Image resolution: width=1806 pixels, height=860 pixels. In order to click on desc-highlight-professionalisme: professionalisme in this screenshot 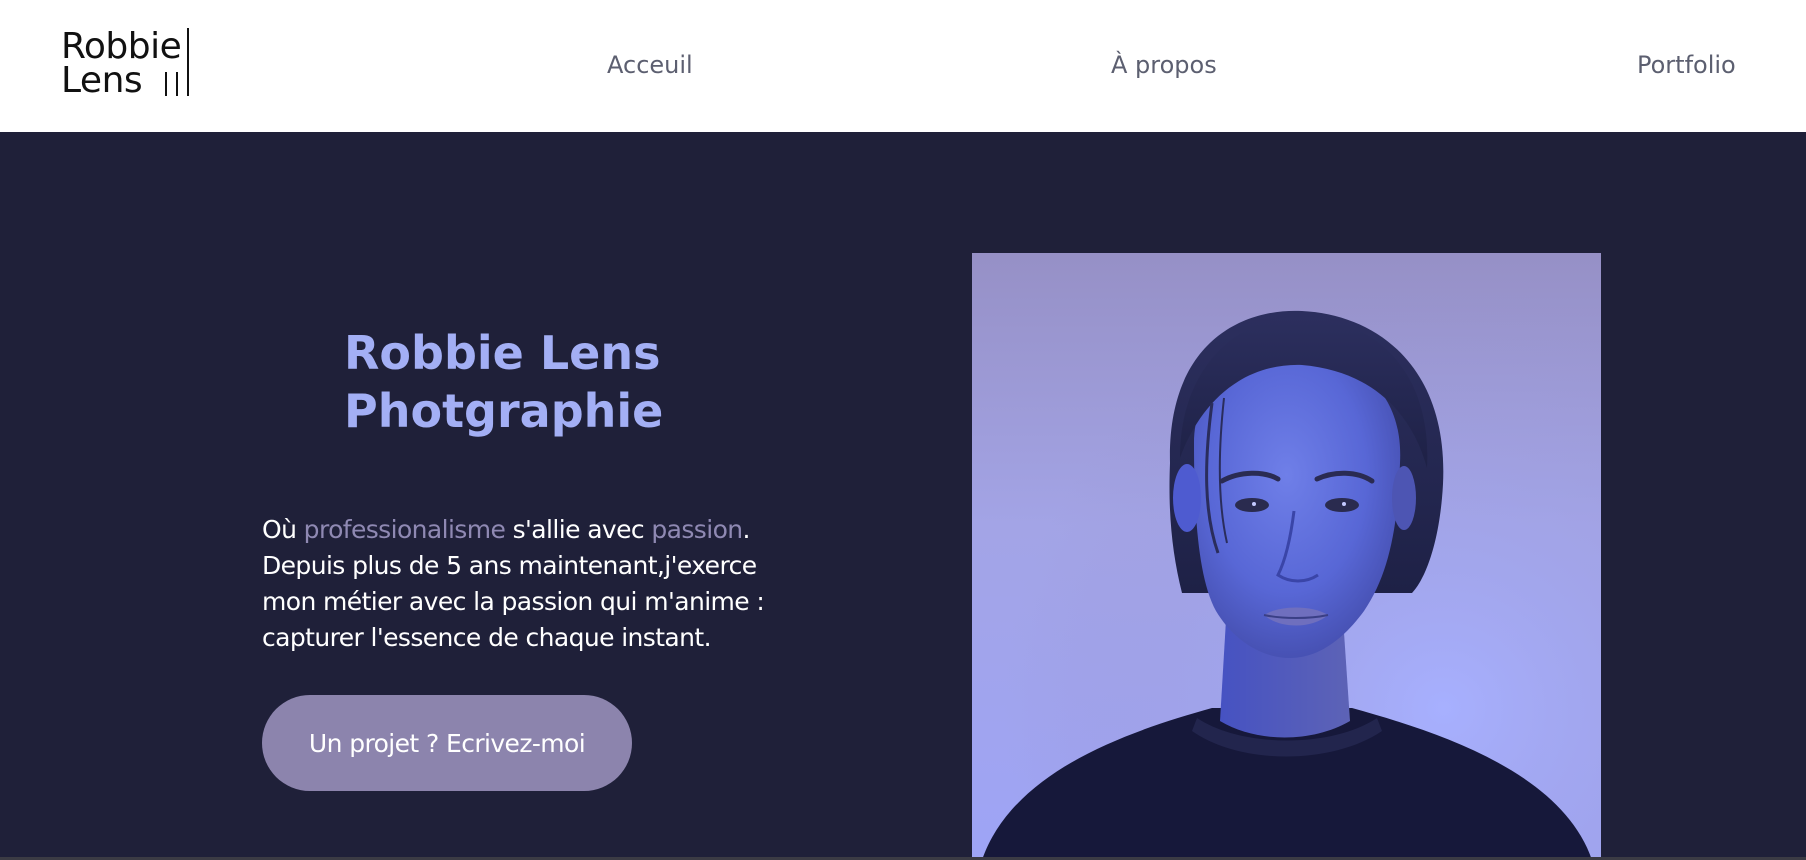, I will do `click(404, 529)`.